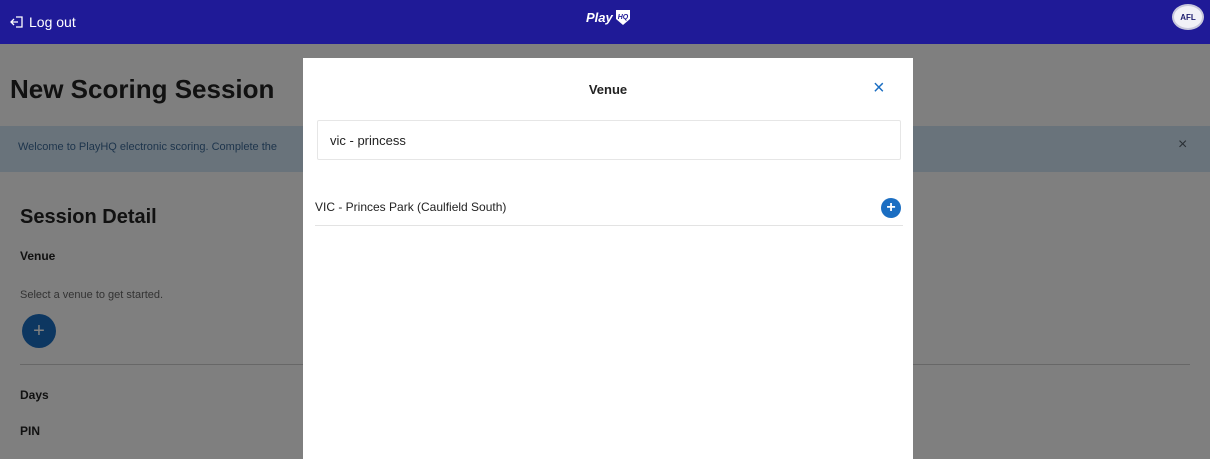  I want to click on add-venue-result-button: +, so click(891, 208).